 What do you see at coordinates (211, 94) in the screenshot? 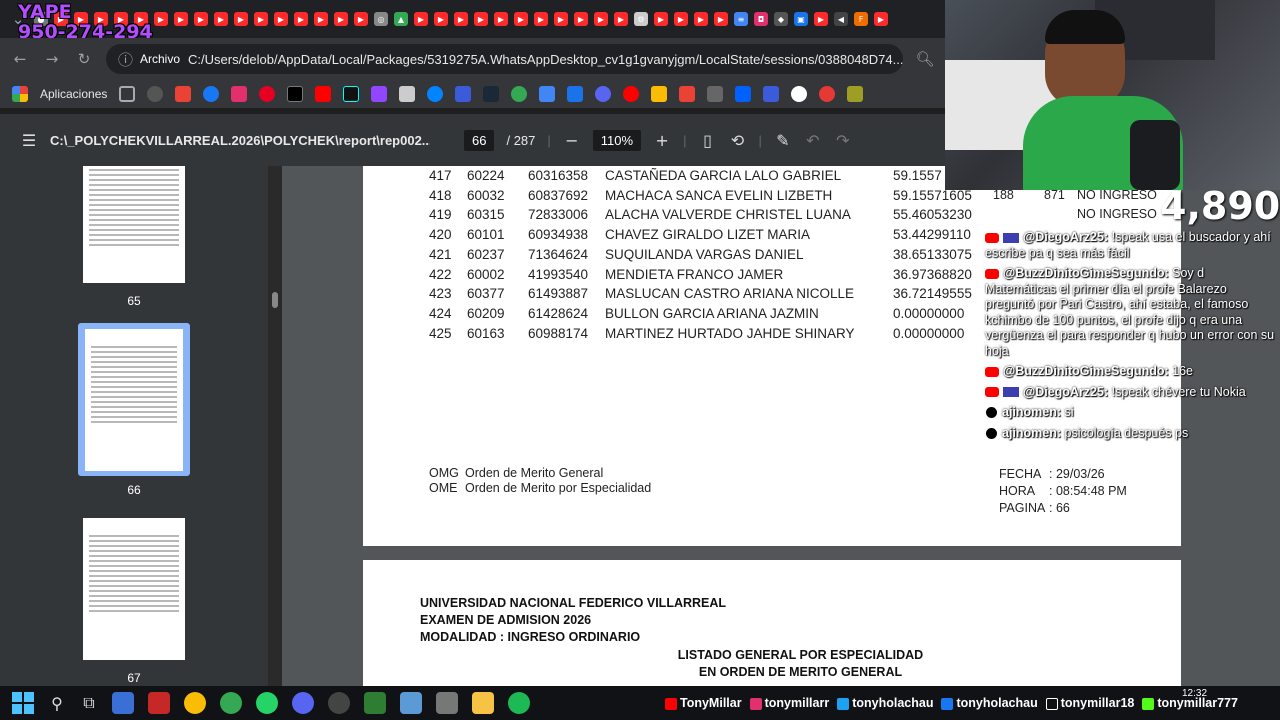
I see `facebook-icon` at bounding box center [211, 94].